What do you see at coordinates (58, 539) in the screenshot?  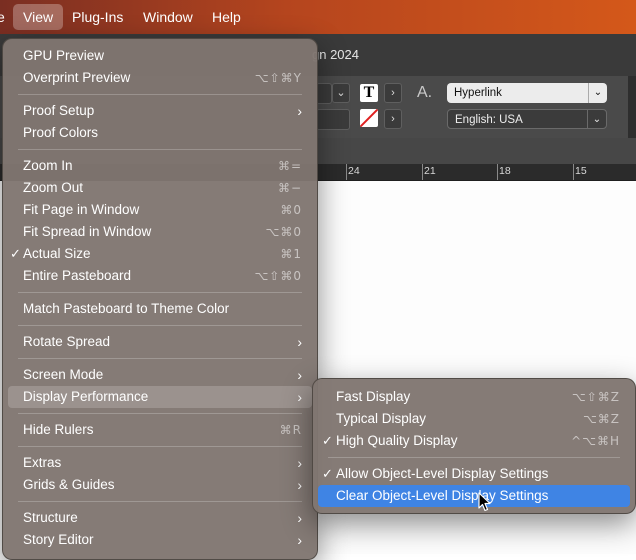 I see `menu-item-label: Story Editor` at bounding box center [58, 539].